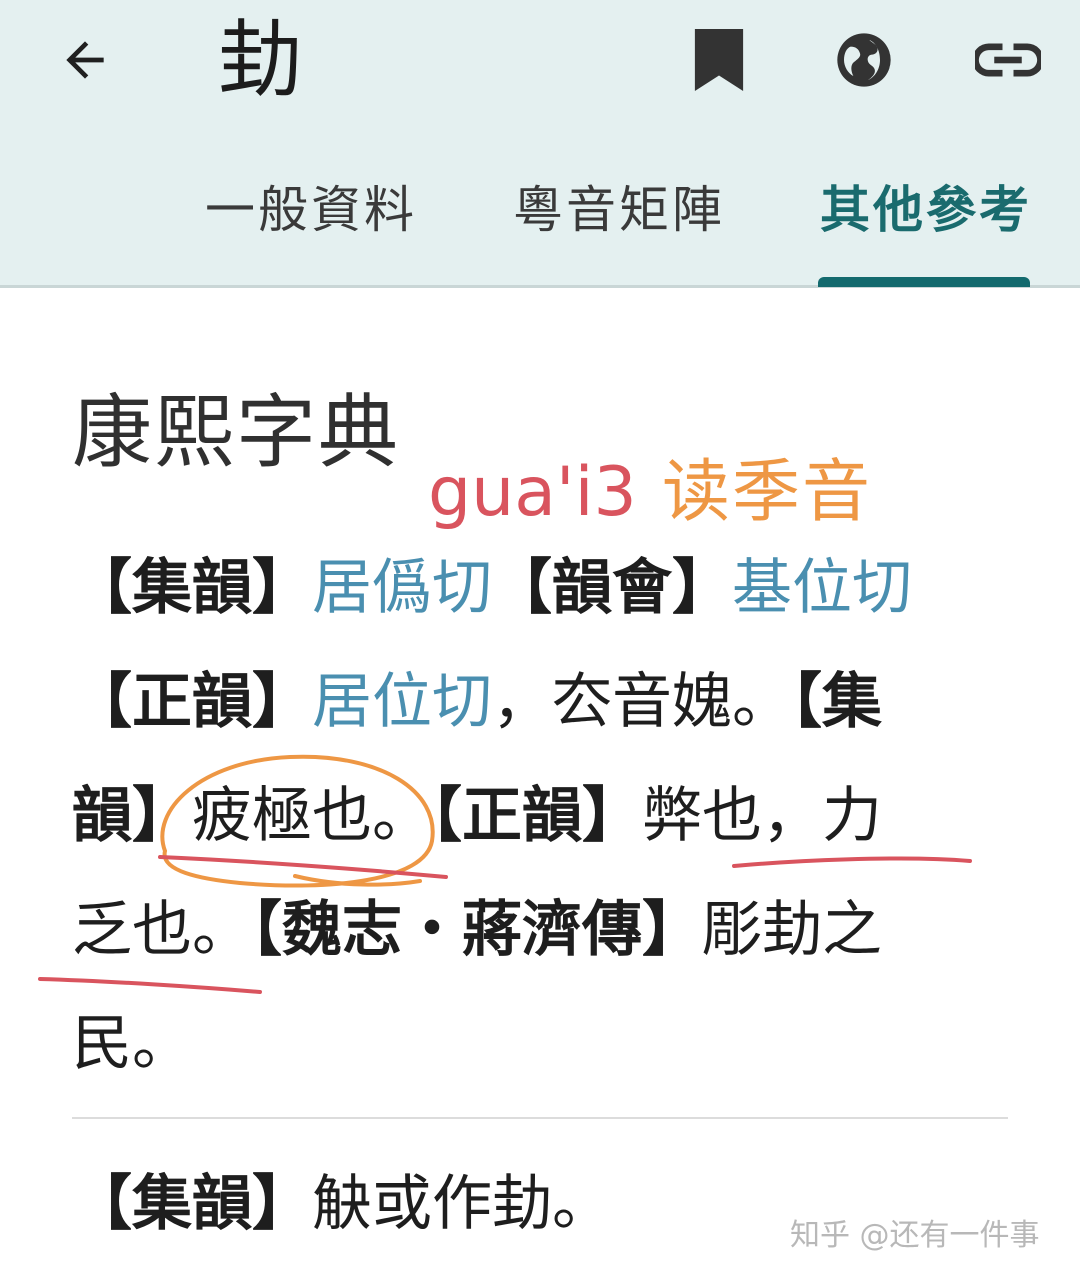 The height and width of the screenshot is (1270, 1080). I want to click on tab-bar: 一般資料 粵音矩陣 其他參考, so click(540, 224).